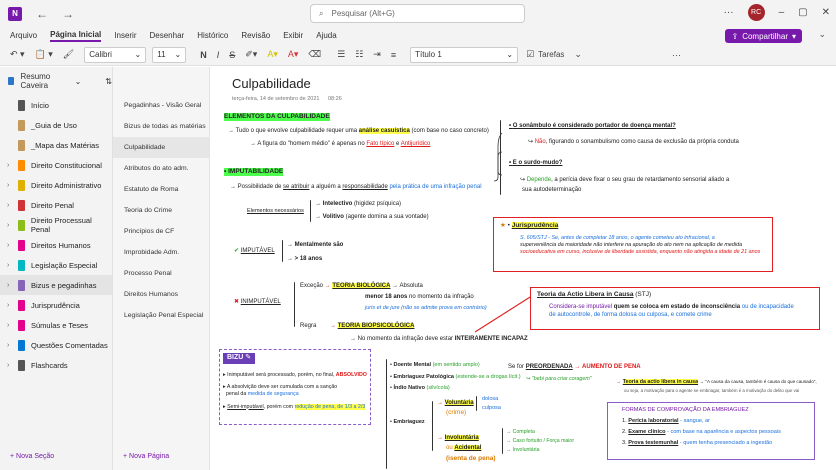 The width and height of the screenshot is (836, 470). What do you see at coordinates (293, 54) in the screenshot?
I see `text-color-icon: A▾` at bounding box center [293, 54].